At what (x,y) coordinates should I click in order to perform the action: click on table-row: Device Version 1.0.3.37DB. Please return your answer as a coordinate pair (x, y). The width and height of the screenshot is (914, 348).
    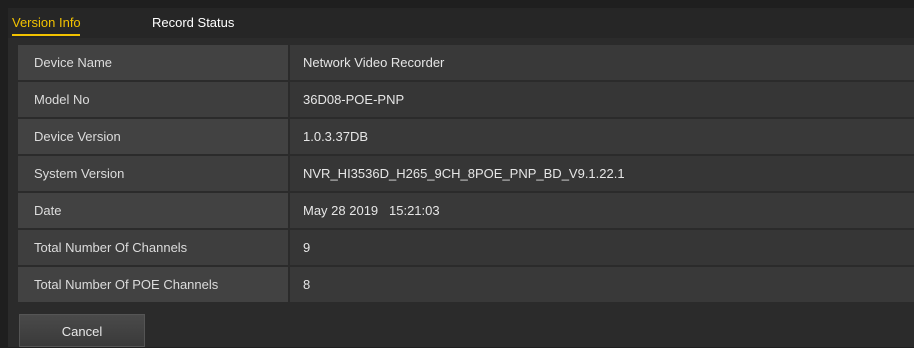
    Looking at the image, I should click on (466, 136).